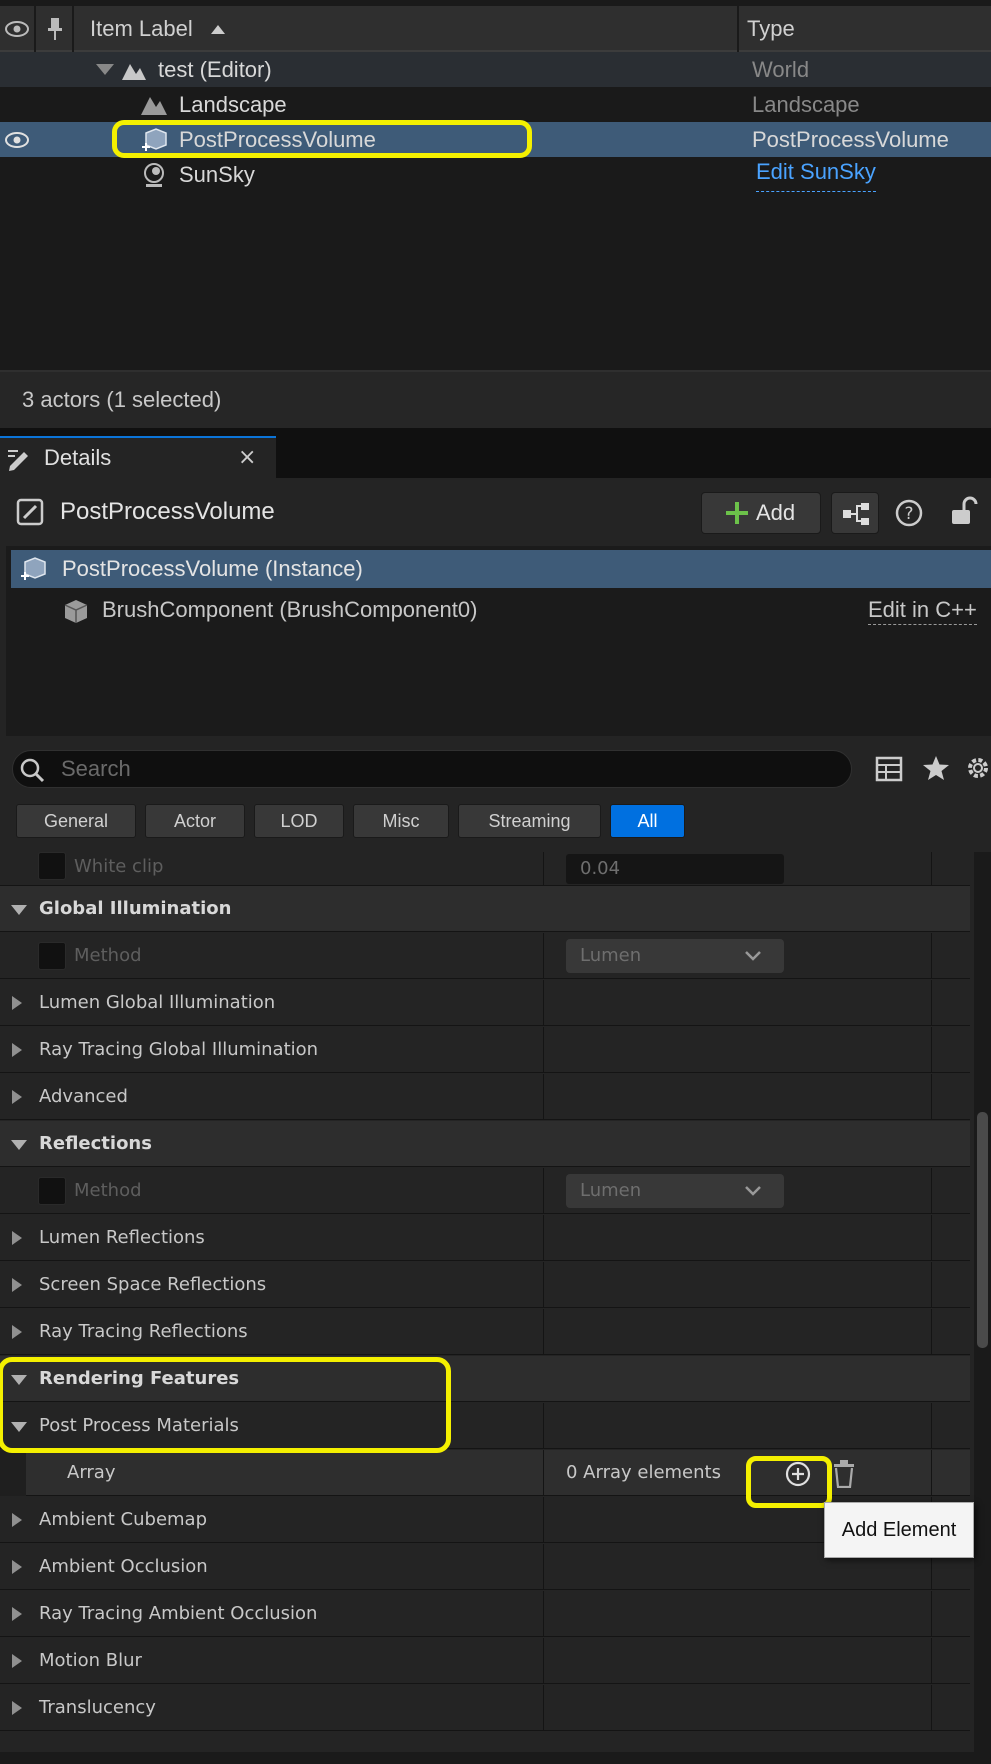 Image resolution: width=991 pixels, height=1764 pixels. I want to click on add-component-button: Add, so click(761, 513).